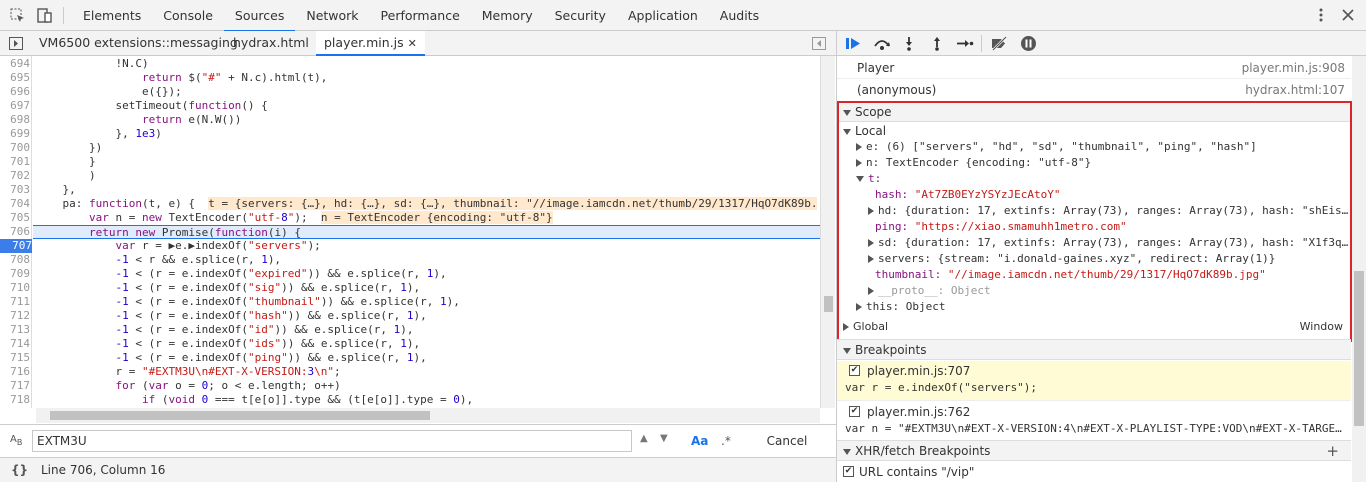 The image size is (1366, 482). I want to click on code-line: return e(N.W()), so click(191, 119).